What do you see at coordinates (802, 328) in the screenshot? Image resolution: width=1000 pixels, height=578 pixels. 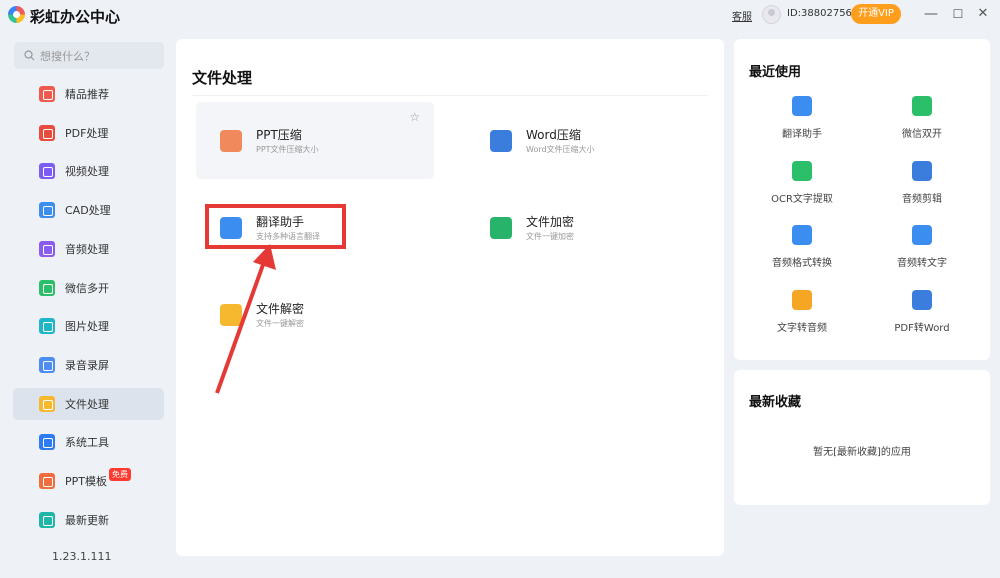 I see `recent-item-label: 文字转音频` at bounding box center [802, 328].